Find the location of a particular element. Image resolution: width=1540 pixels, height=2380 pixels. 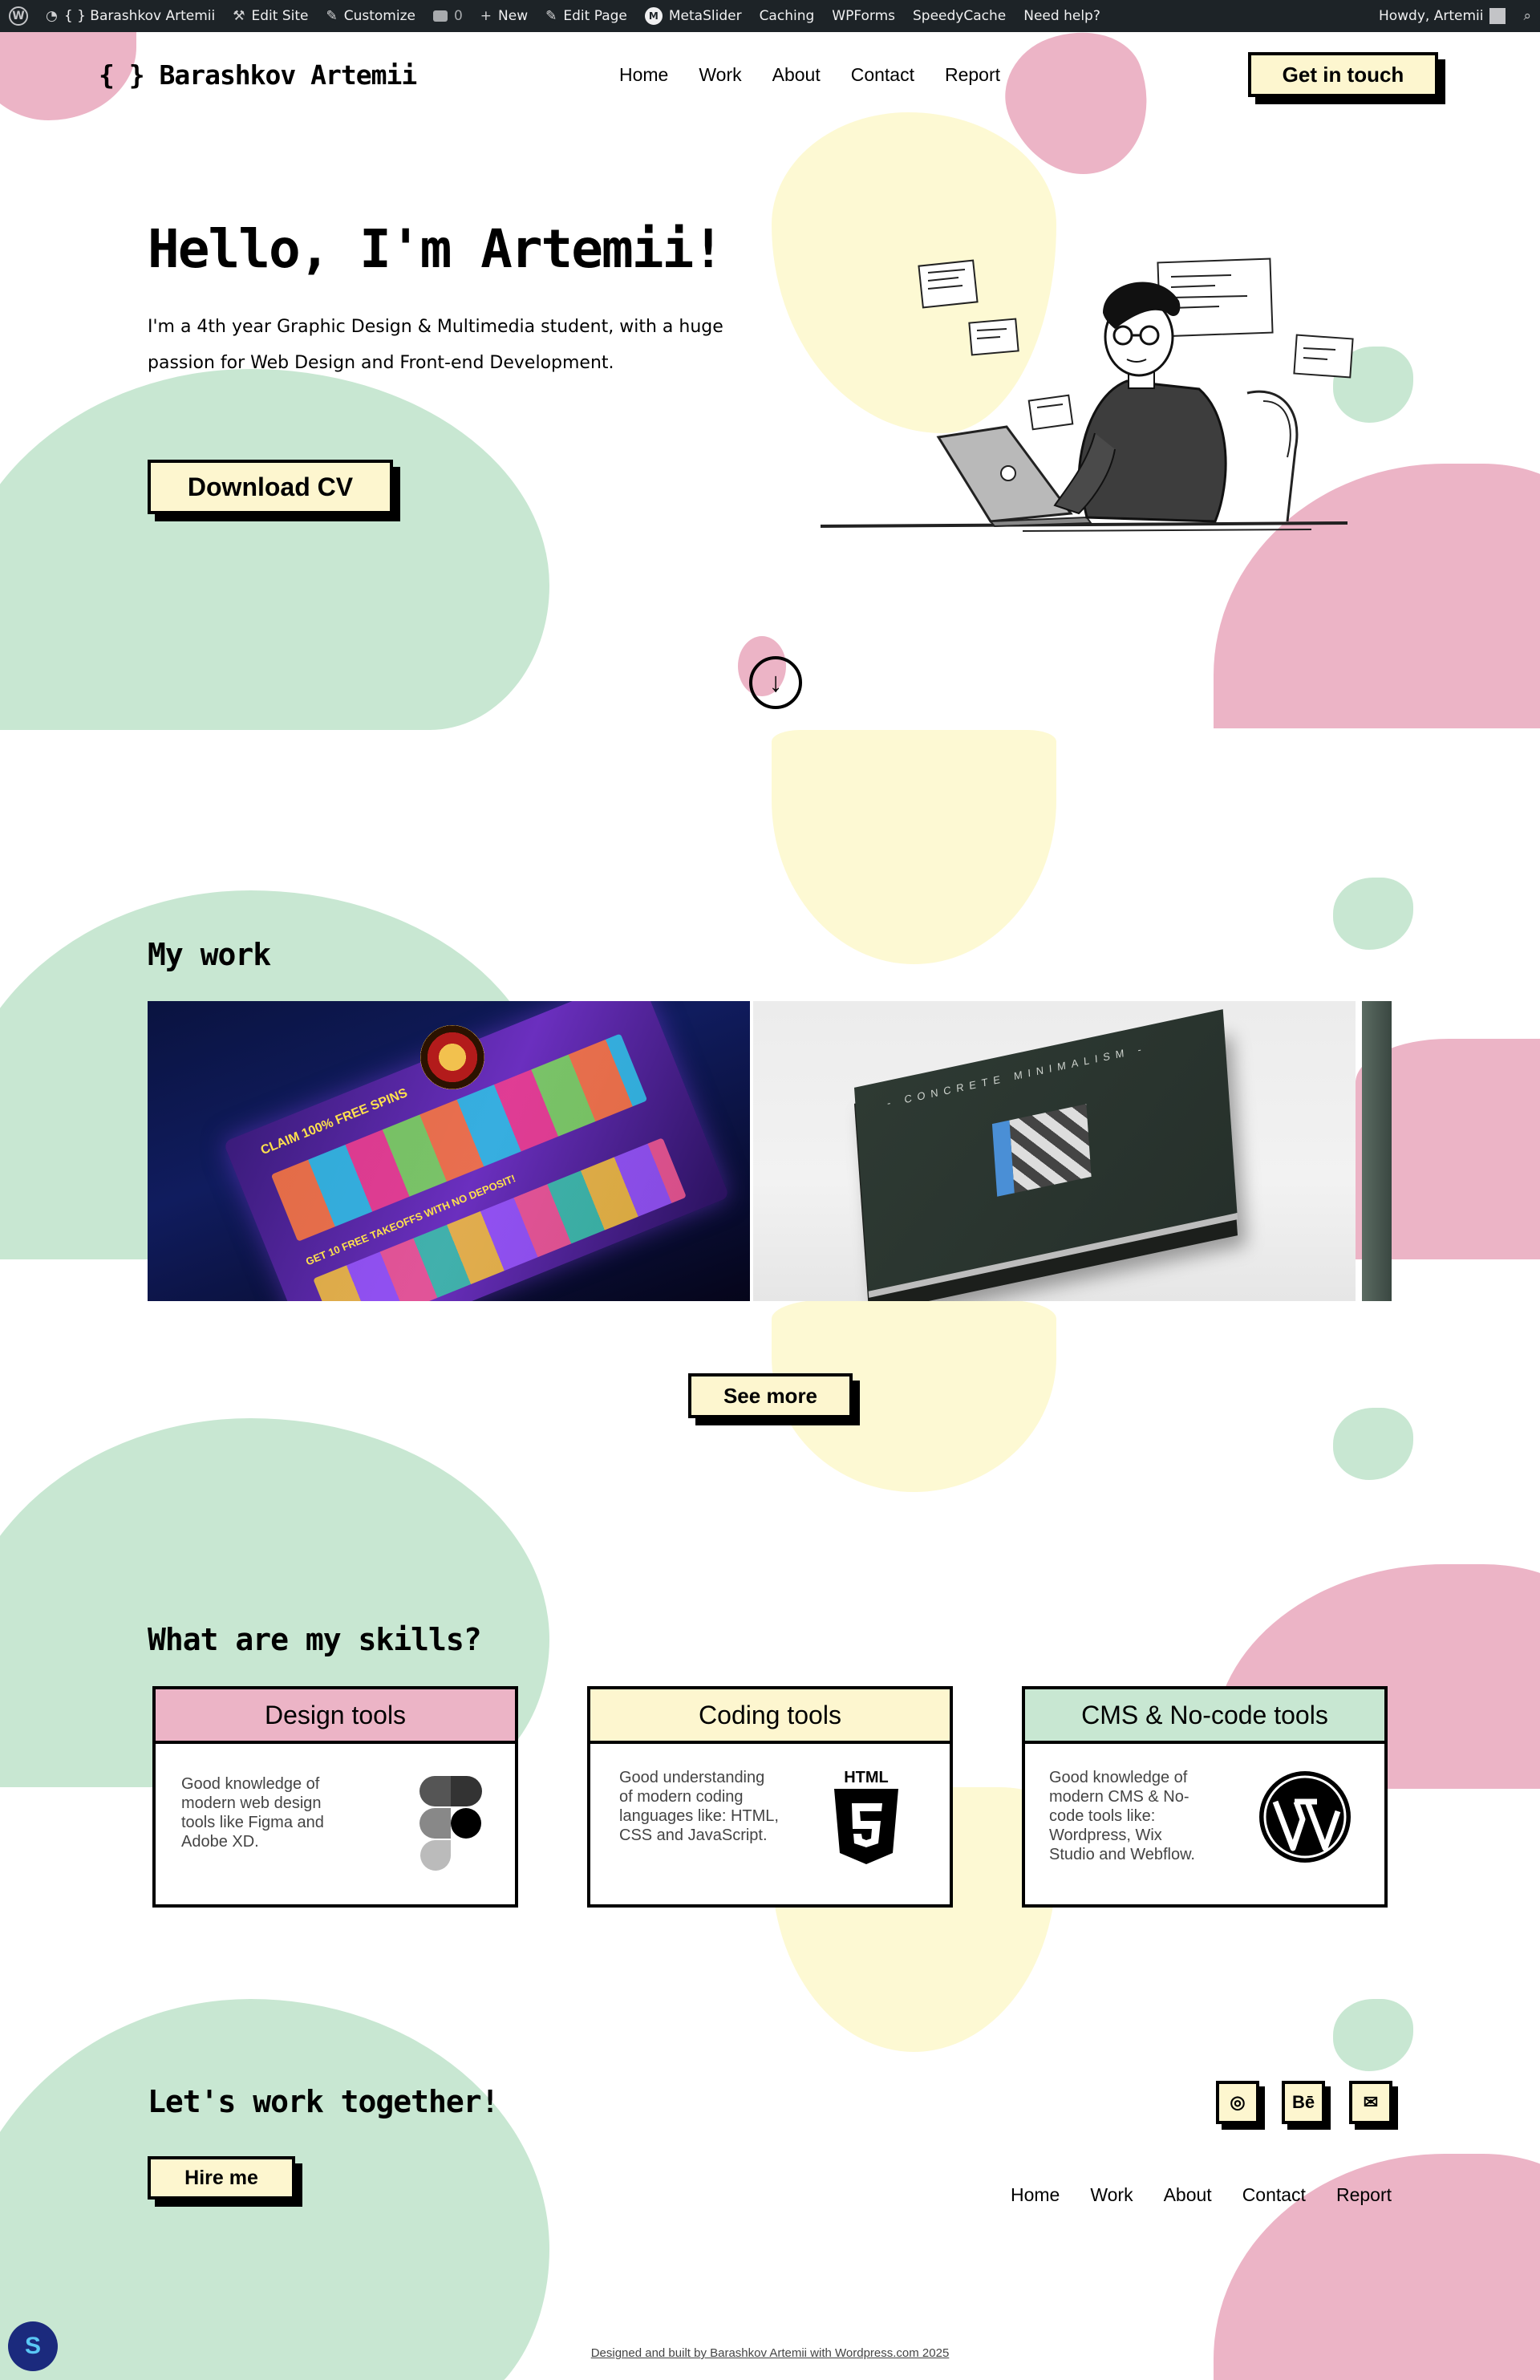

html5-icon: HTML is located at coordinates (866, 1817).